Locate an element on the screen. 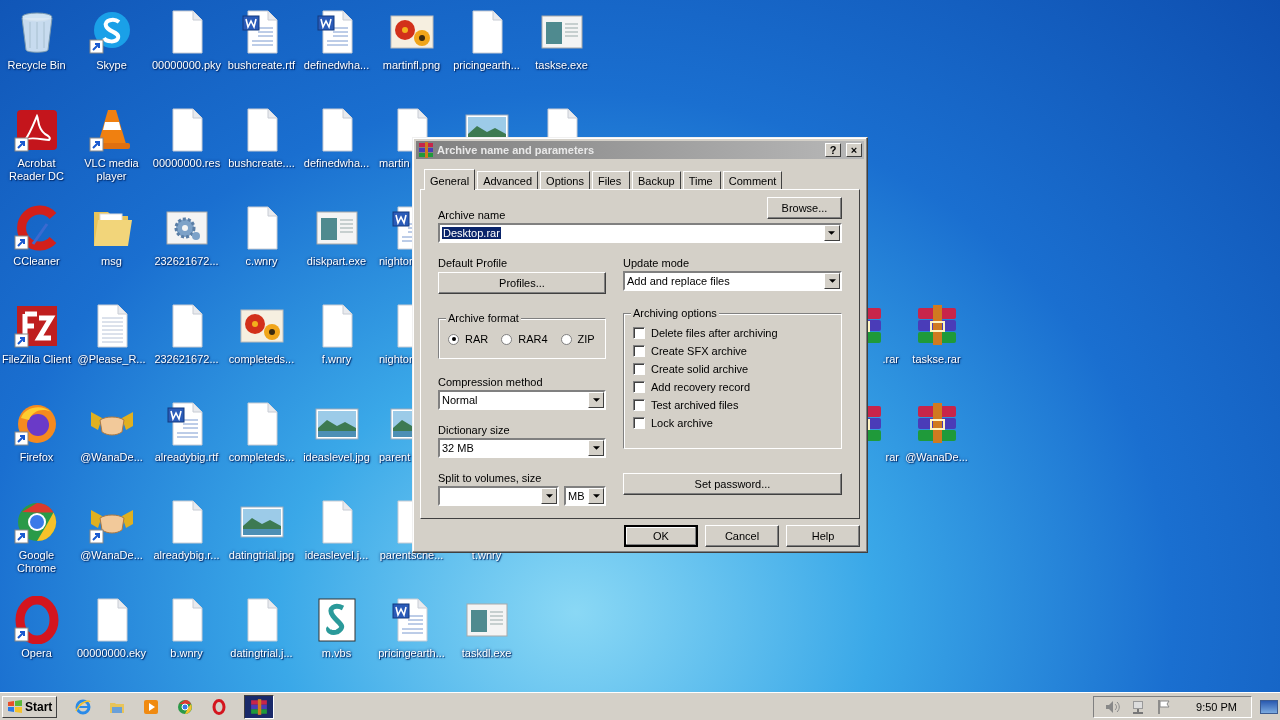 This screenshot has width=1280, height=720. icon-label: bushcreate.rtf is located at coordinates (261, 65).